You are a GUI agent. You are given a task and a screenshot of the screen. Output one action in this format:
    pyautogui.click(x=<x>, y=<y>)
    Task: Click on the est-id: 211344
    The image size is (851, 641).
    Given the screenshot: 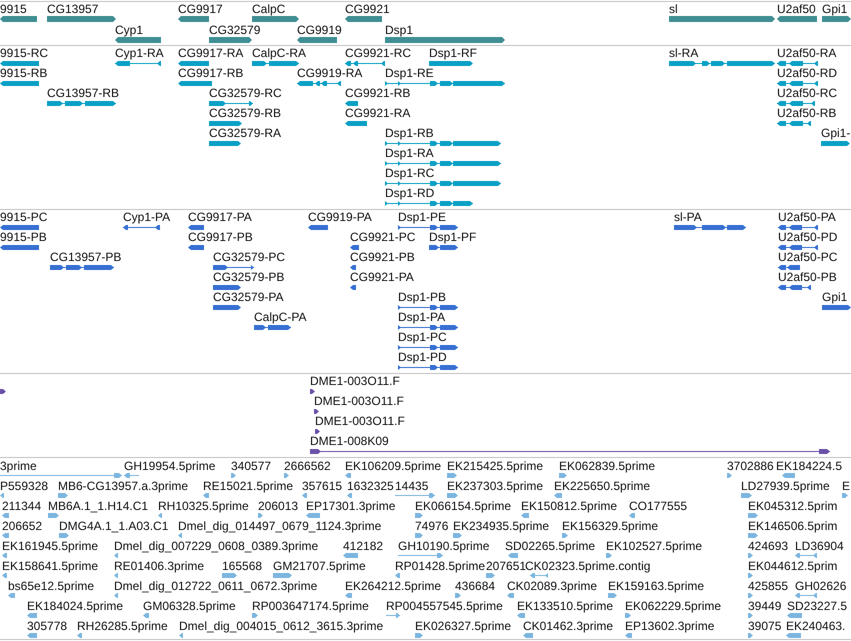 What is the action you would take?
    pyautogui.click(x=22, y=506)
    